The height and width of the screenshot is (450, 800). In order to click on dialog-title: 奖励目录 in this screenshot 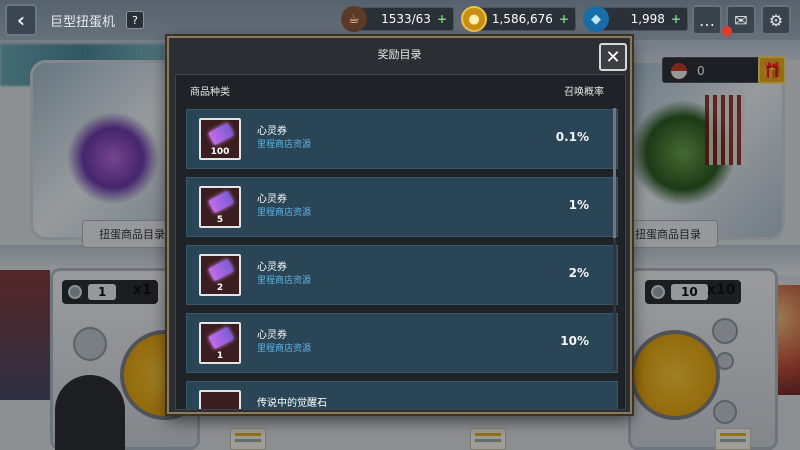, I will do `click(399, 54)`.